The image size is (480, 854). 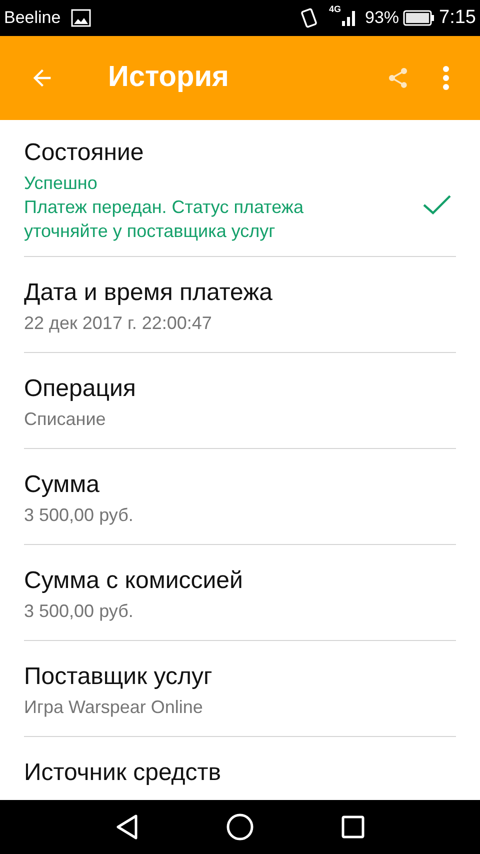 What do you see at coordinates (446, 78) in the screenshot?
I see `more-icon` at bounding box center [446, 78].